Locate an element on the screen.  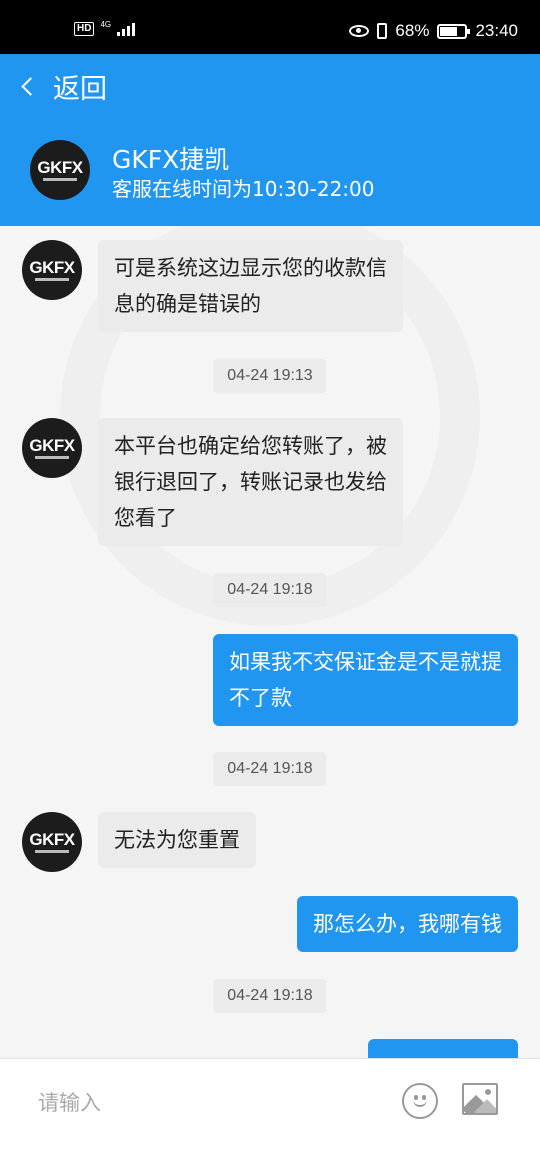
message-line: 您看了 is located at coordinates (145, 518).